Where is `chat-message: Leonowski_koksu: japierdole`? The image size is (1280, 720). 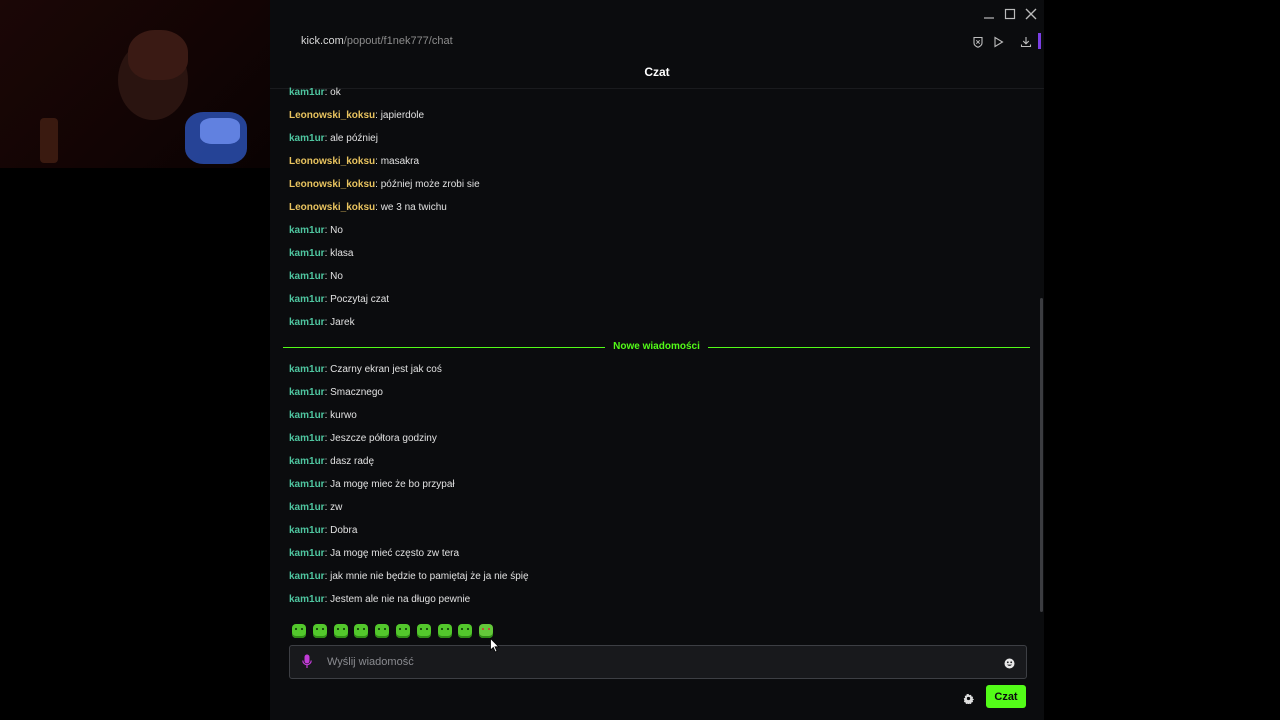
chat-message: Leonowski_koksu: japierdole is located at coordinates (357, 115).